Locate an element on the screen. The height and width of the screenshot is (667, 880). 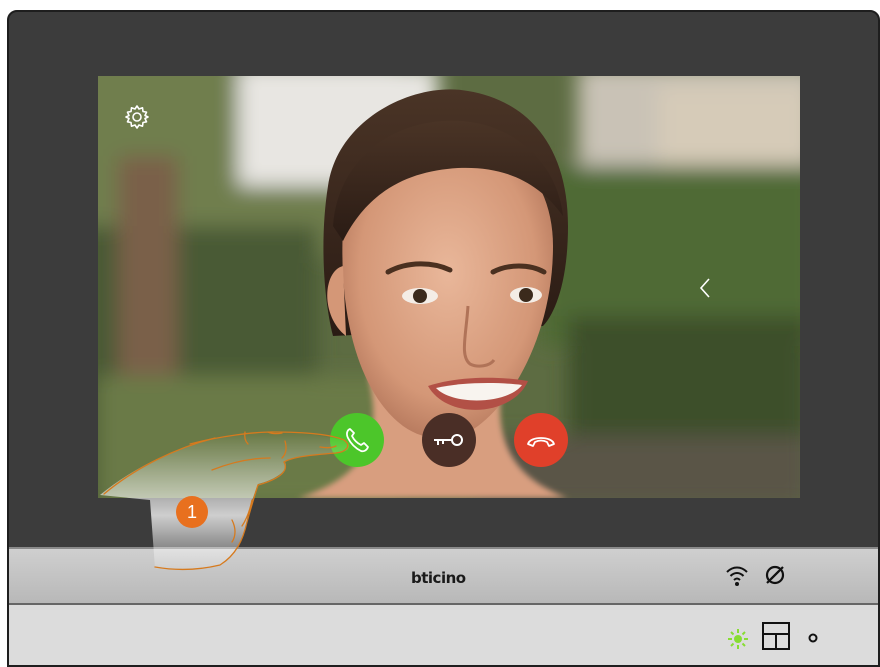
hangup-call-button is located at coordinates (541, 440).